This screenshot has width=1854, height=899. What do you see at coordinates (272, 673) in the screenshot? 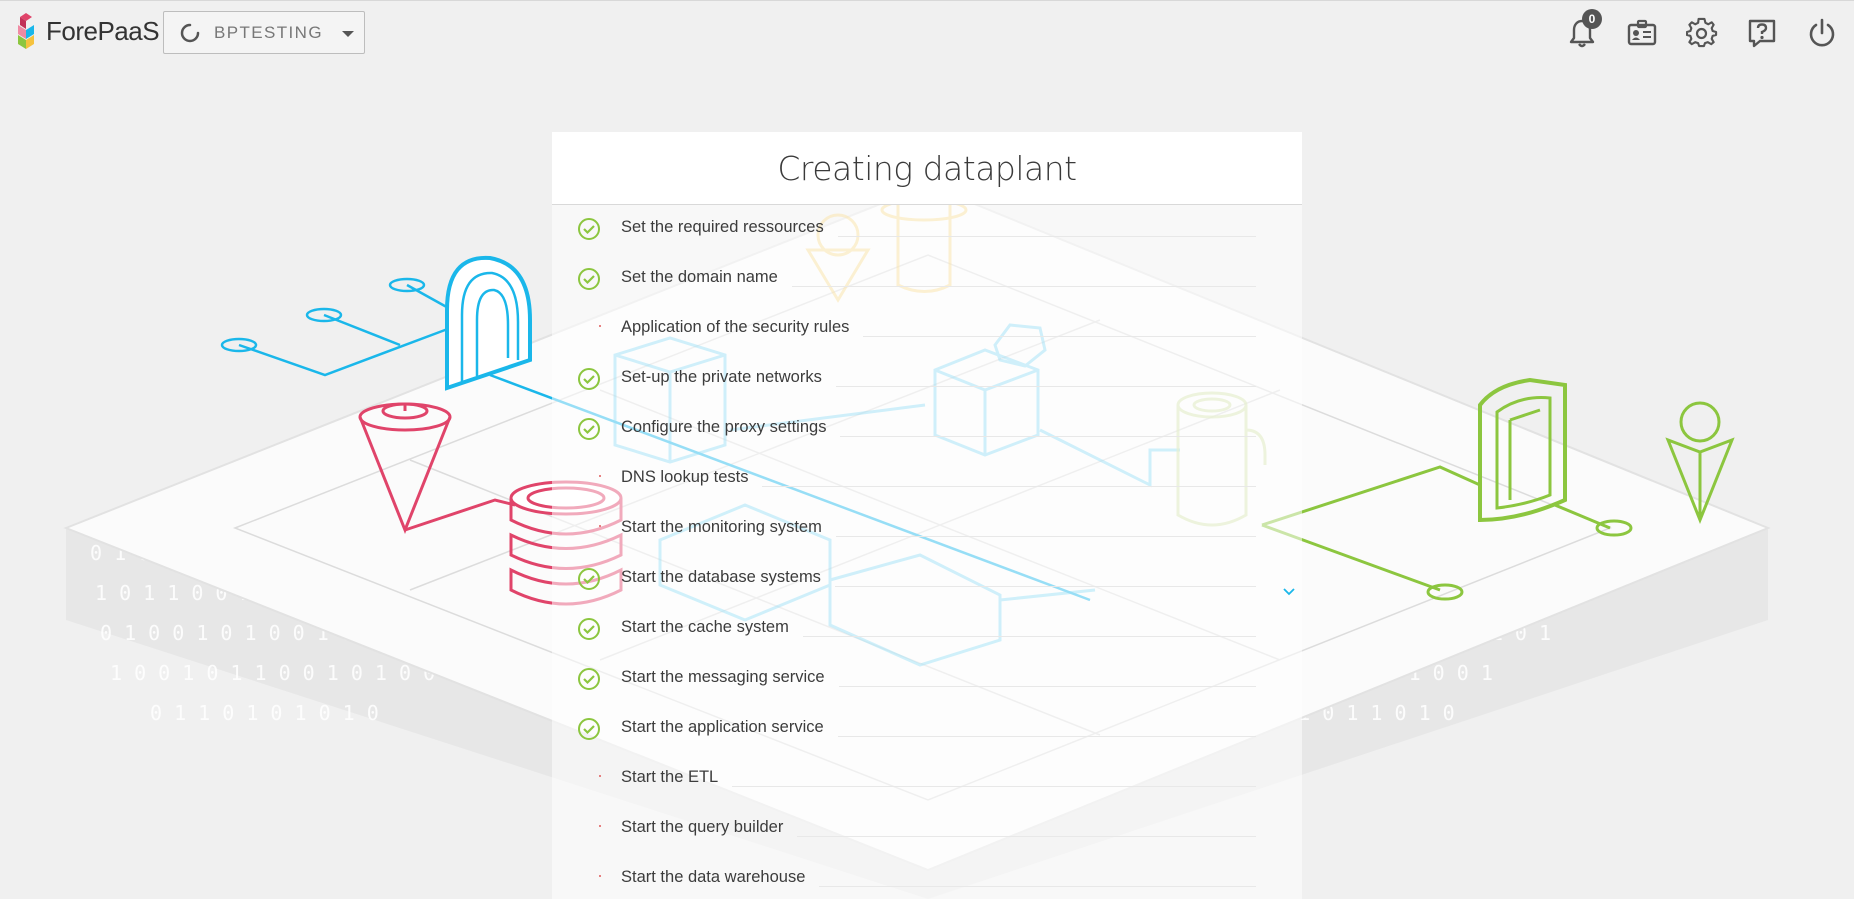
I see `svg-text: 1 0 0 1 0 1 1 0 0 1 0 1 0 0` at bounding box center [272, 673].